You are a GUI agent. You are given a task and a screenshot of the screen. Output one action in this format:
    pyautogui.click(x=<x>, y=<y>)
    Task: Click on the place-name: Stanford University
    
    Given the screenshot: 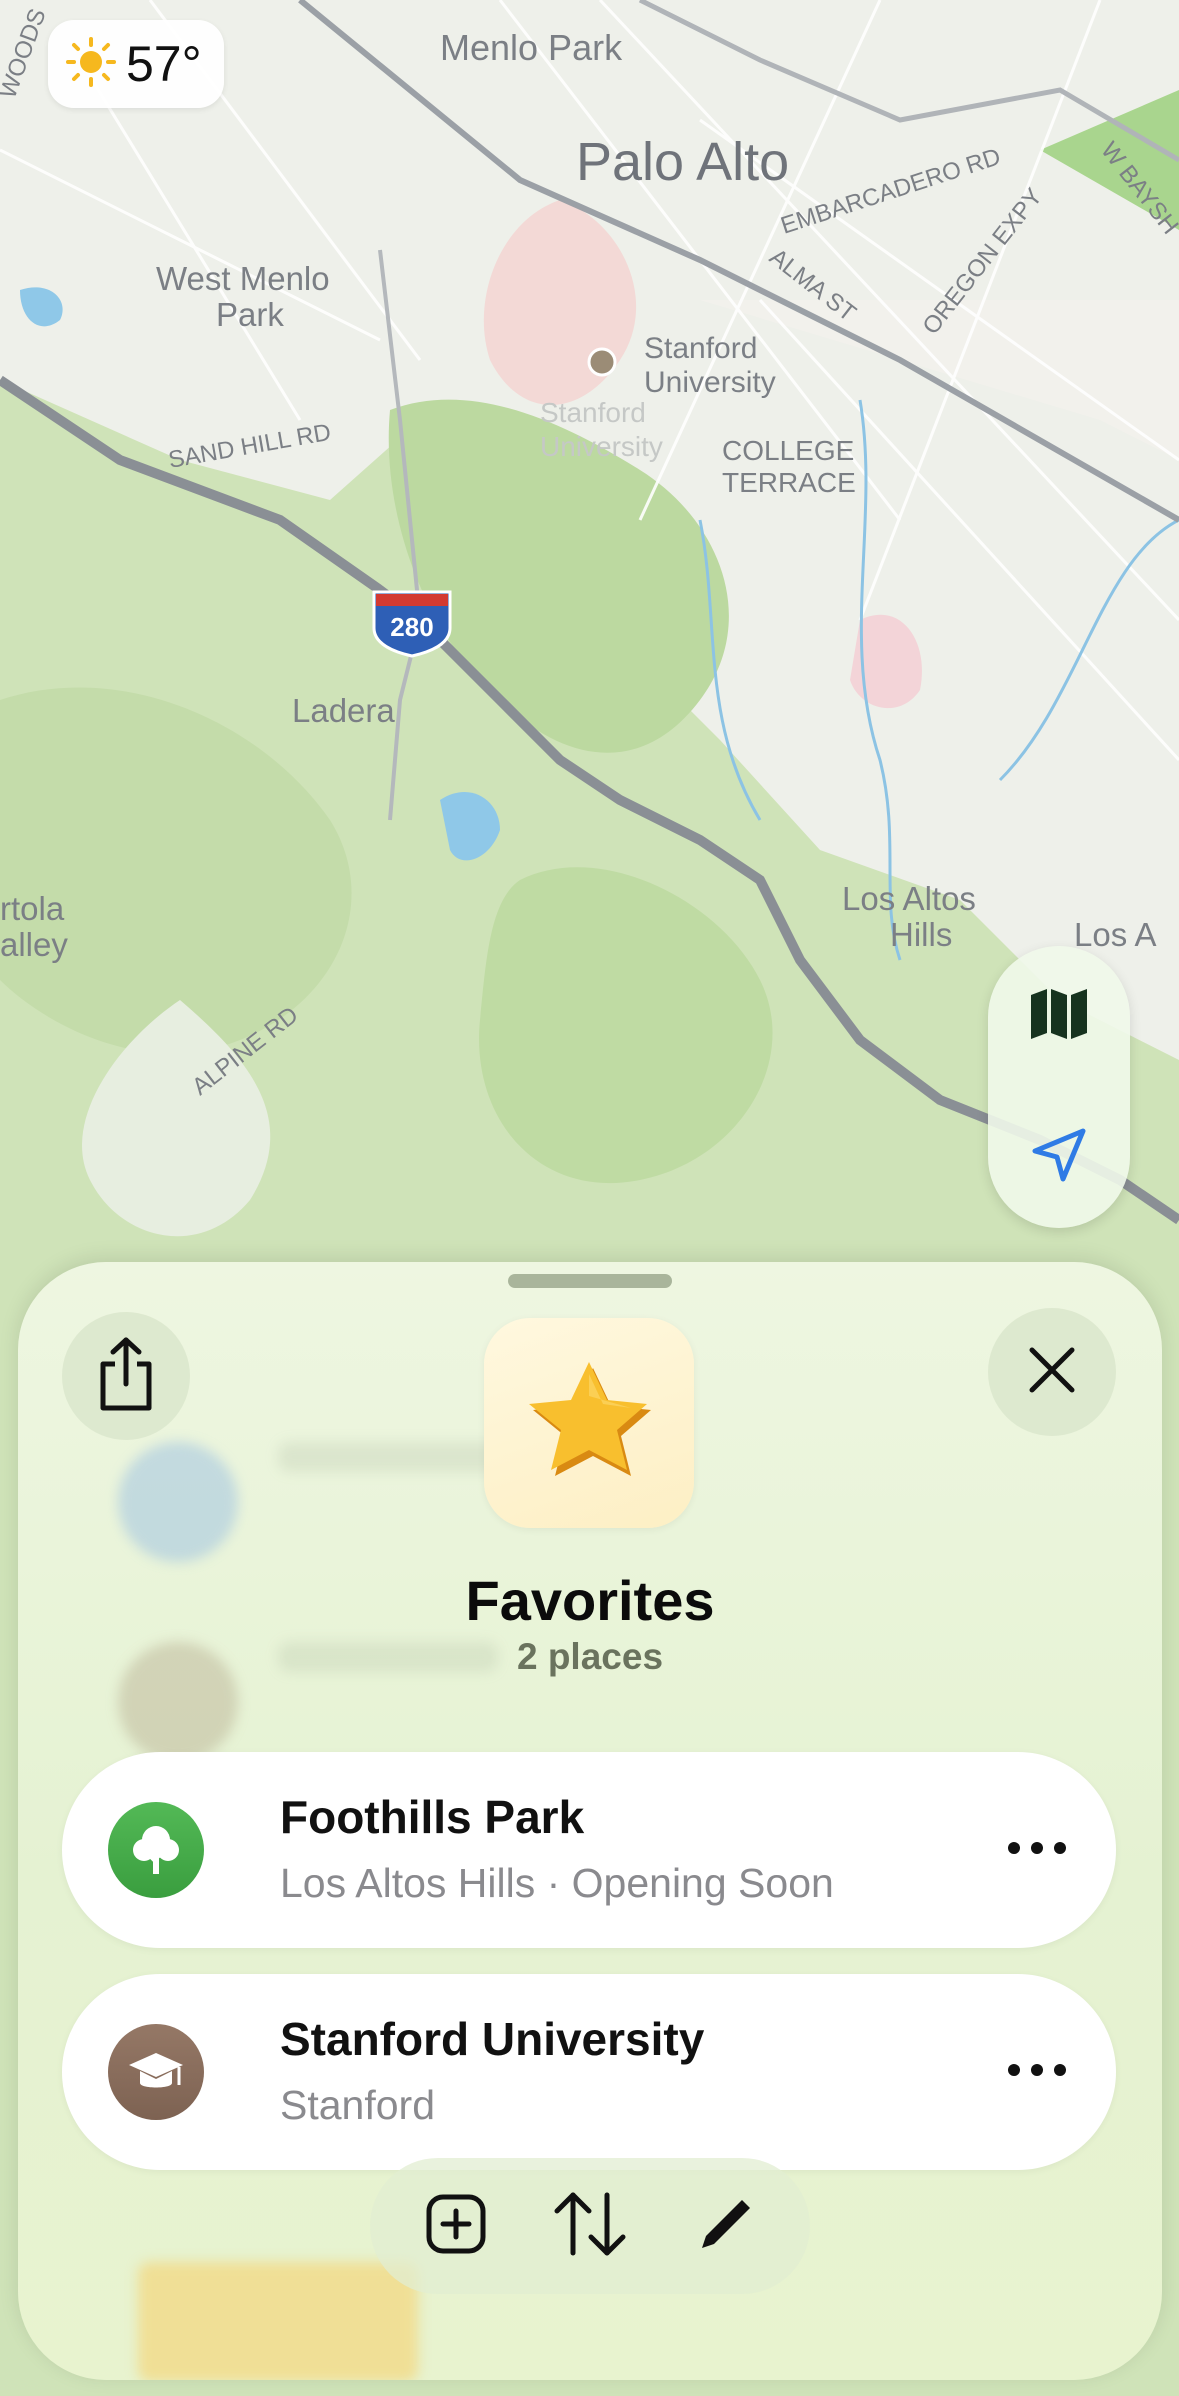 What is the action you would take?
    pyautogui.click(x=492, y=2039)
    